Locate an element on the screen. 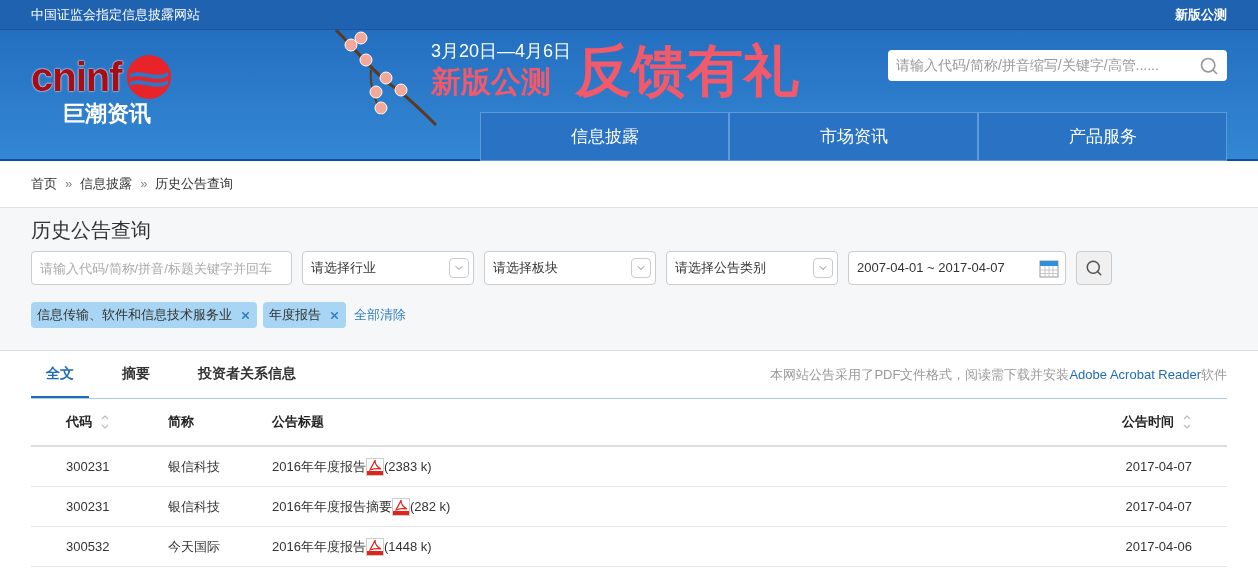  filter-tag: 信息传输、软件和信息技术服务业 is located at coordinates (144, 315).